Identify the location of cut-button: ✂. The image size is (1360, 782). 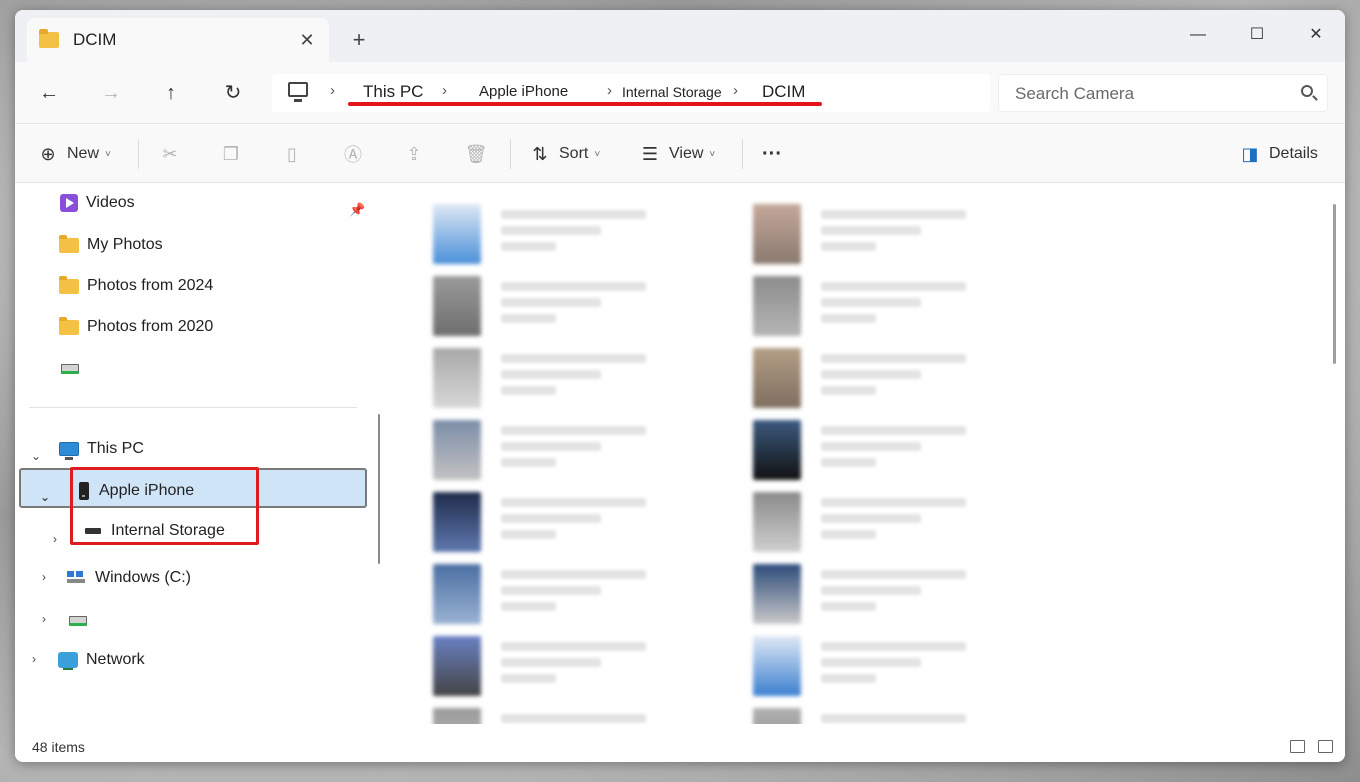
(170, 154).